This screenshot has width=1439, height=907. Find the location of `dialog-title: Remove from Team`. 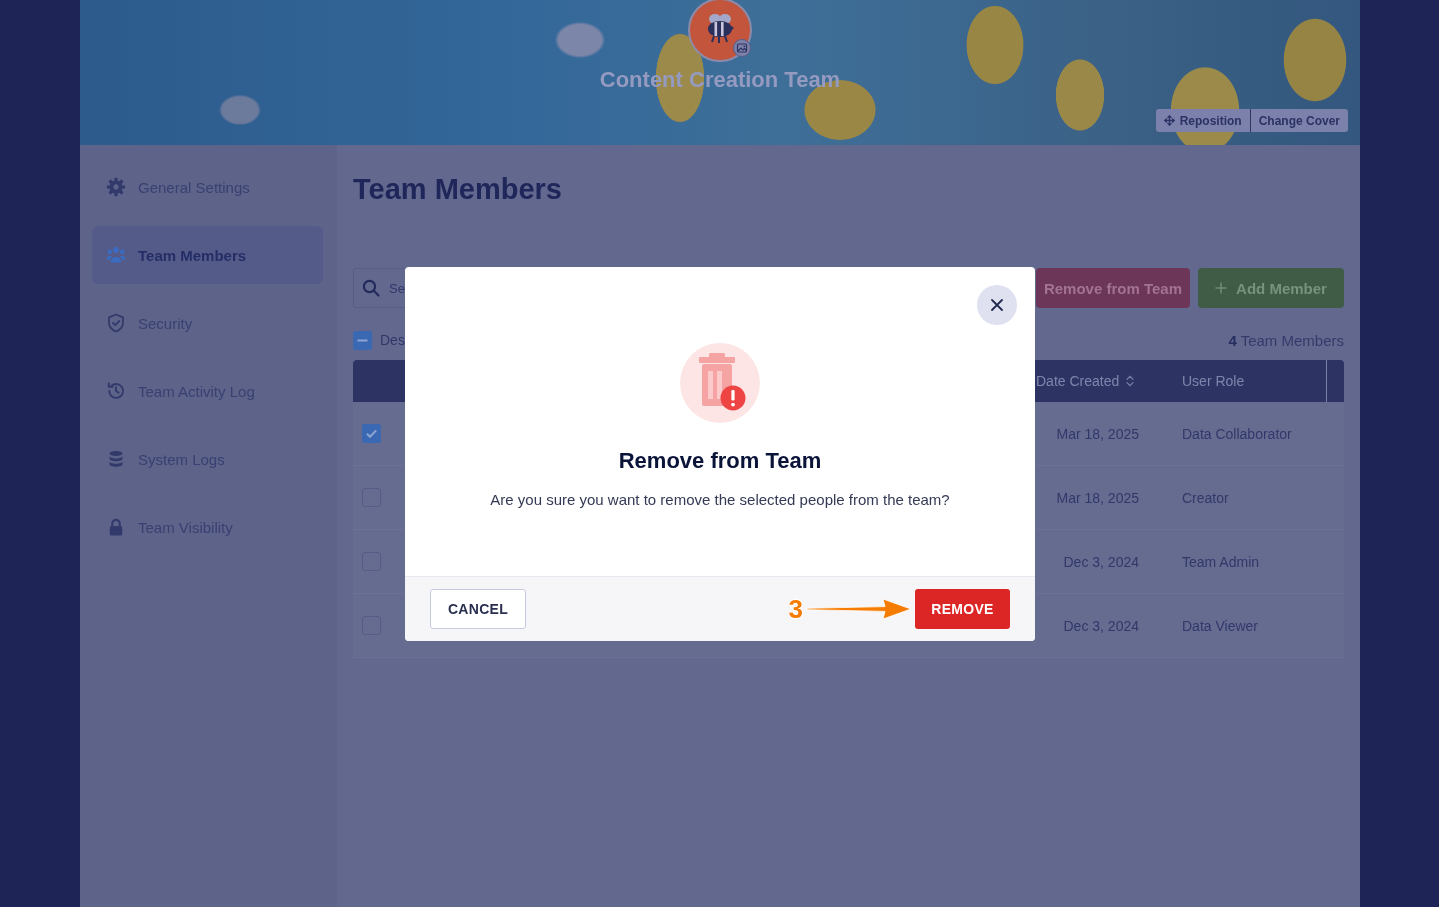

dialog-title: Remove from Team is located at coordinates (720, 461).